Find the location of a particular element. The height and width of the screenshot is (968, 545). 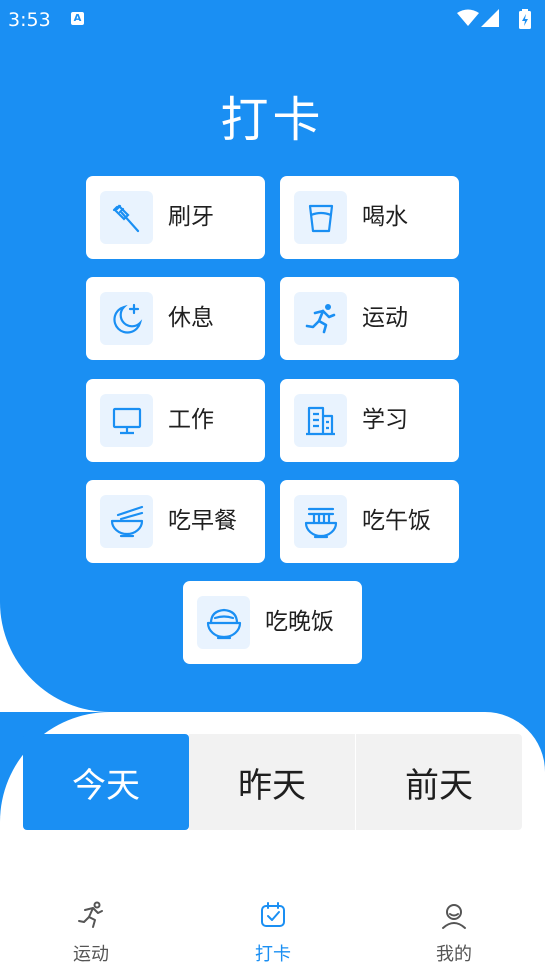

checkin-card-drink-water: 喝水 is located at coordinates (369, 217).